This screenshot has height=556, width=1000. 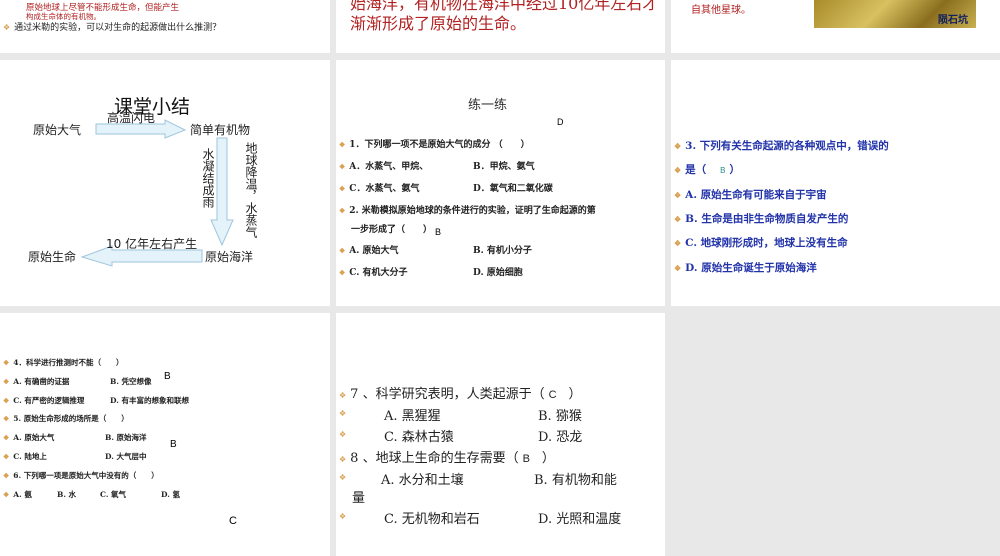 I want to click on arrow-label: 地球降温，水蒸气, so click(x=251, y=190).